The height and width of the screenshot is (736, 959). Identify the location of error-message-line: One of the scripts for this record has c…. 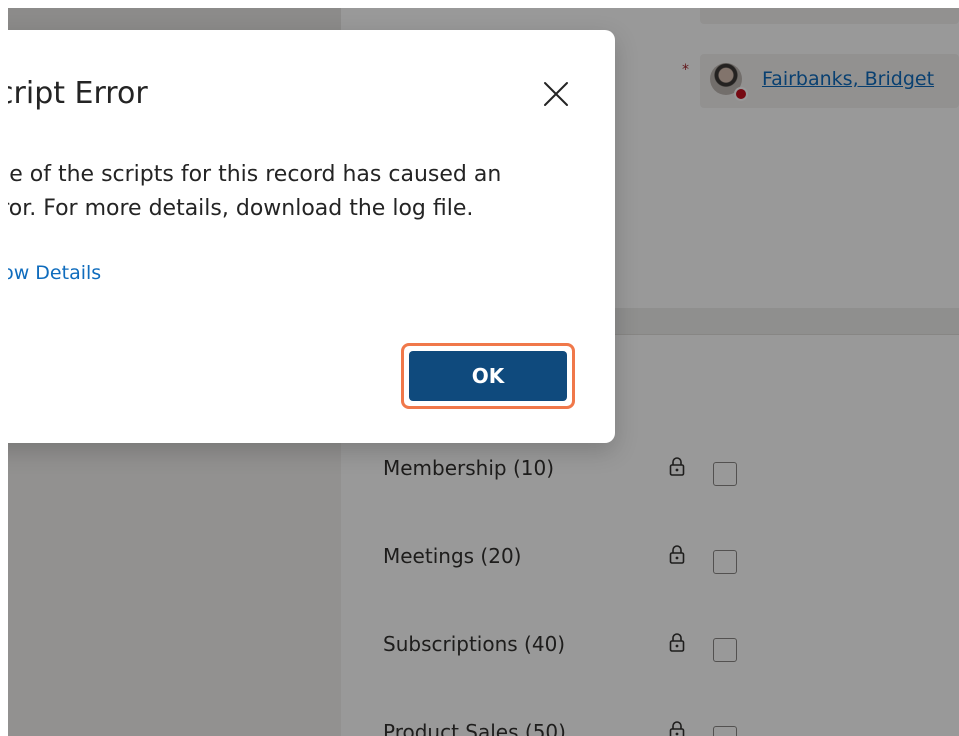
(255, 174).